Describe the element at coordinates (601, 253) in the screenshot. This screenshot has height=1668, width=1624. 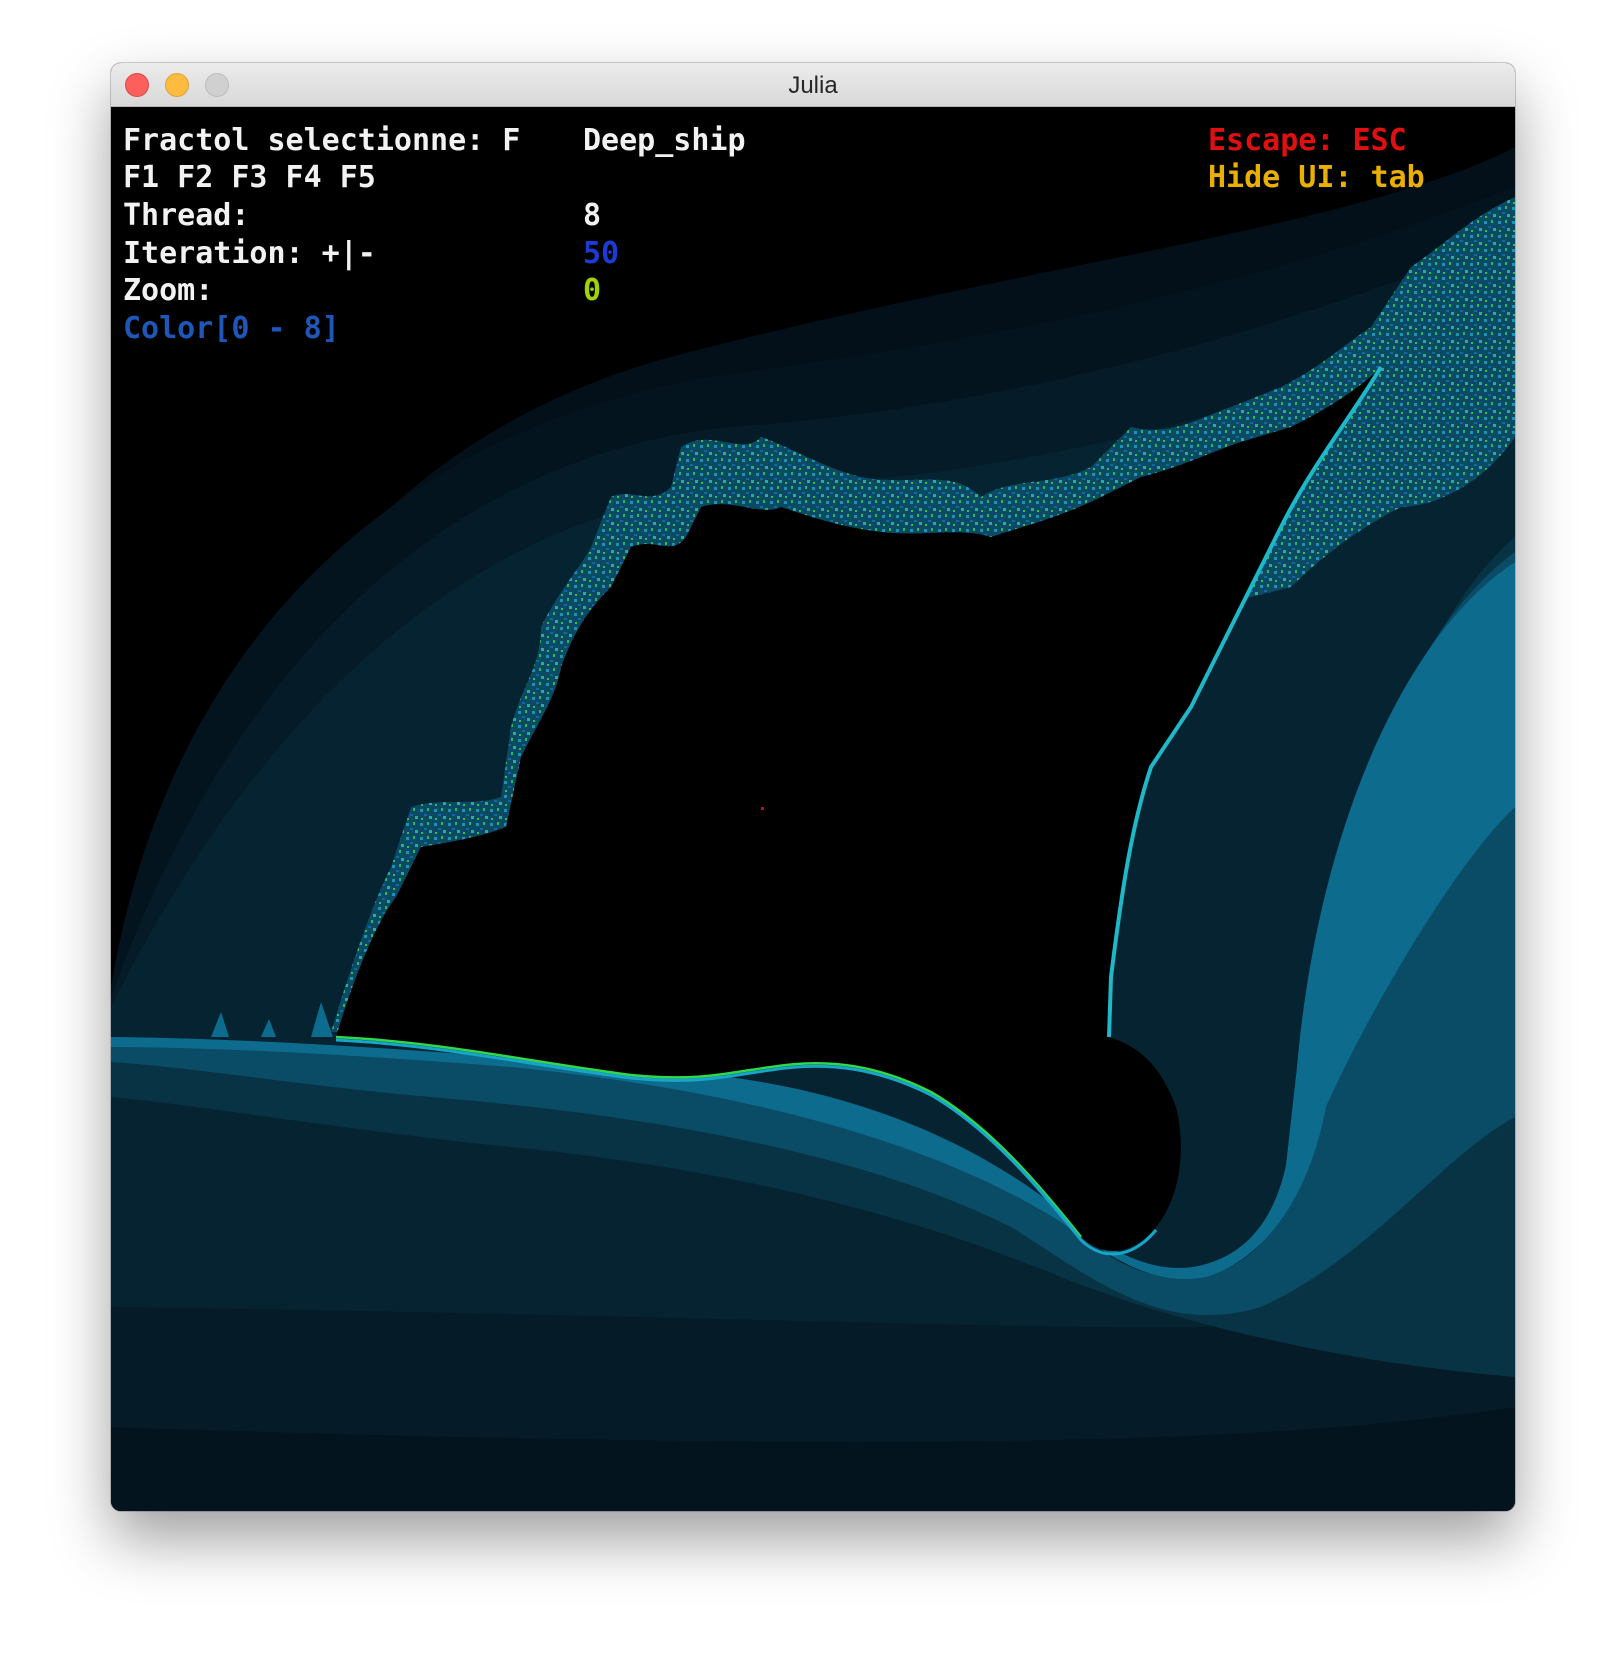
I see `hud-iteration-value: 50` at that location.